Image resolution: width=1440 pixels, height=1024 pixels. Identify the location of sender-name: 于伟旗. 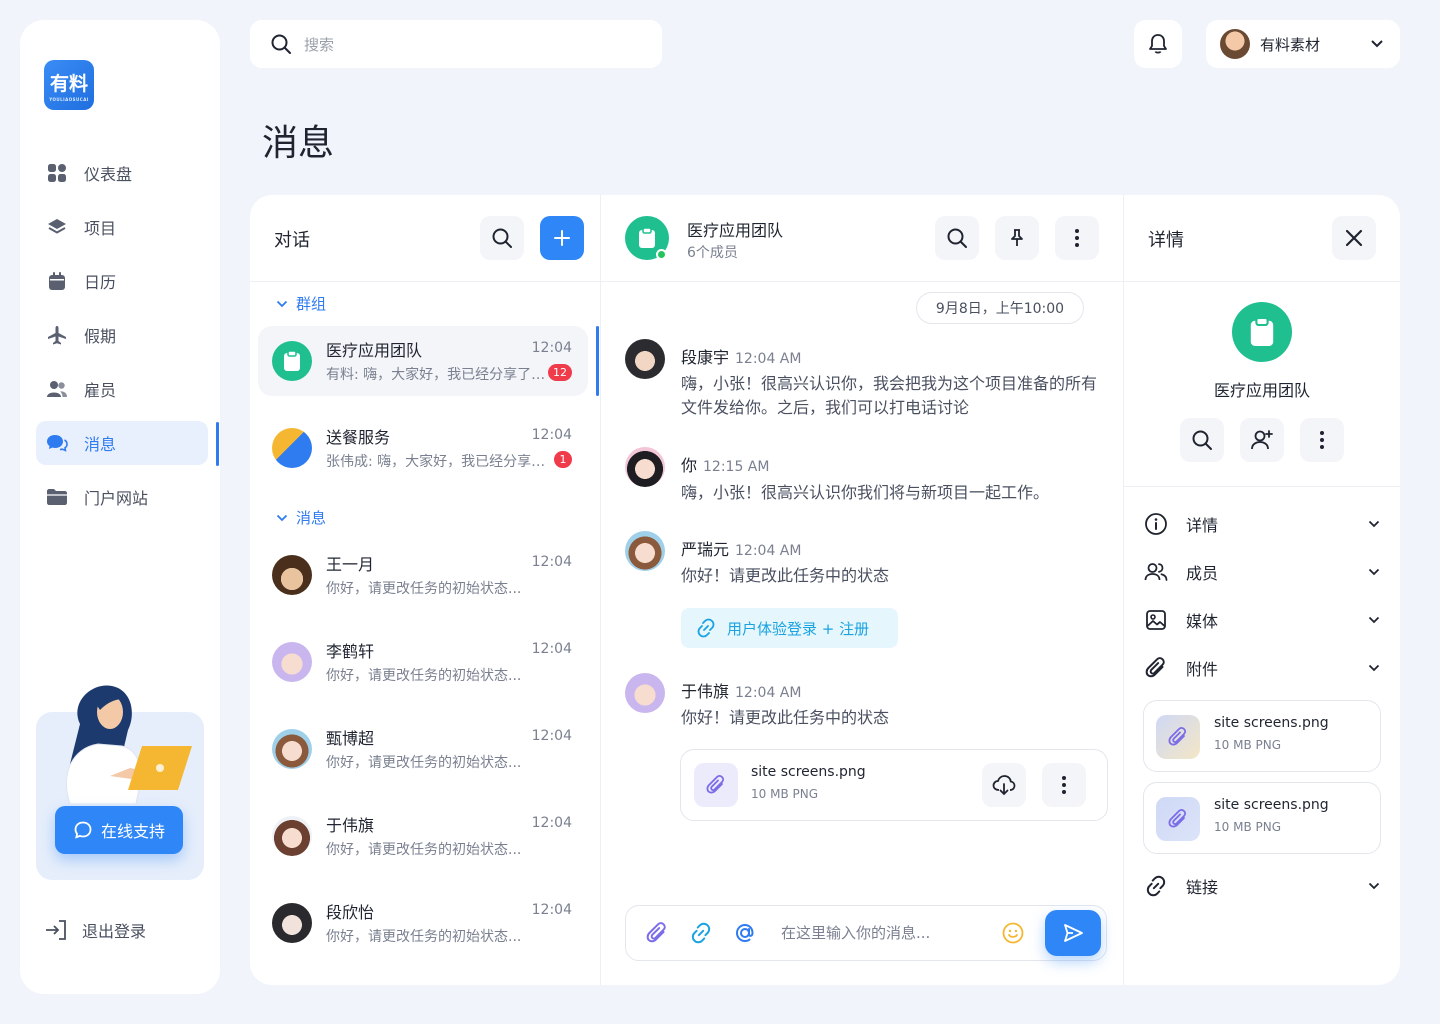
(705, 691).